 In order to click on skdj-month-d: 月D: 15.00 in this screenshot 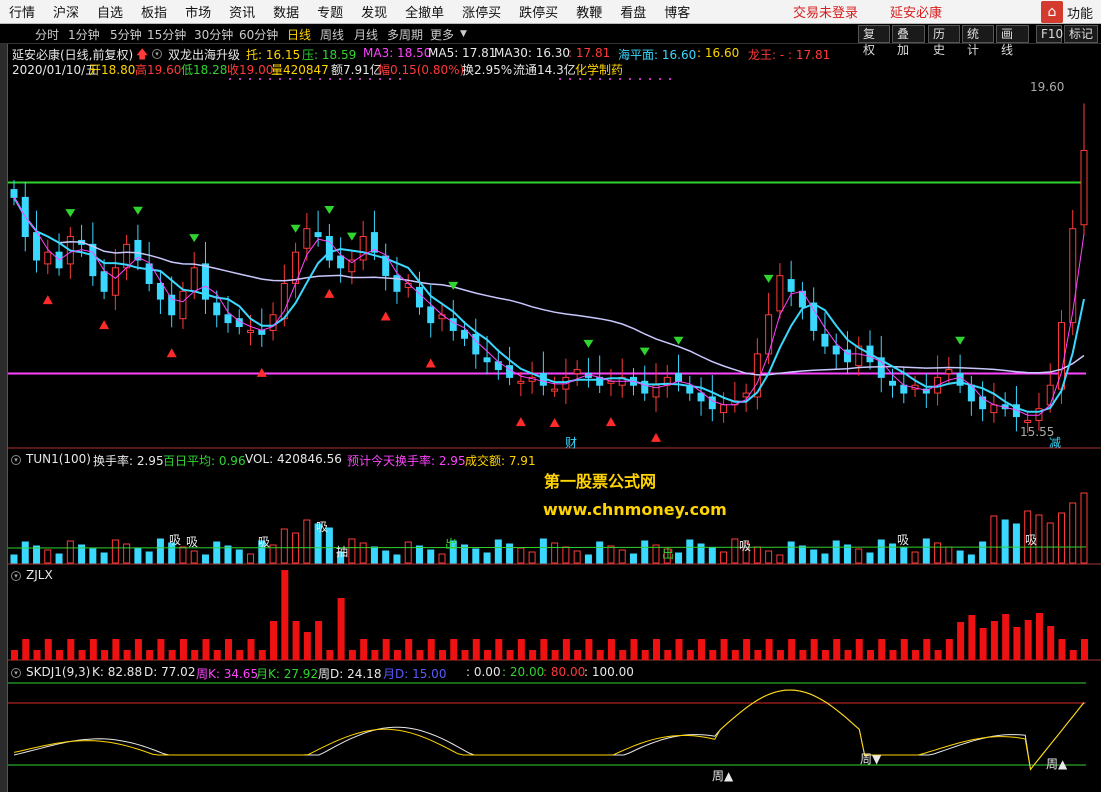, I will do `click(415, 674)`.